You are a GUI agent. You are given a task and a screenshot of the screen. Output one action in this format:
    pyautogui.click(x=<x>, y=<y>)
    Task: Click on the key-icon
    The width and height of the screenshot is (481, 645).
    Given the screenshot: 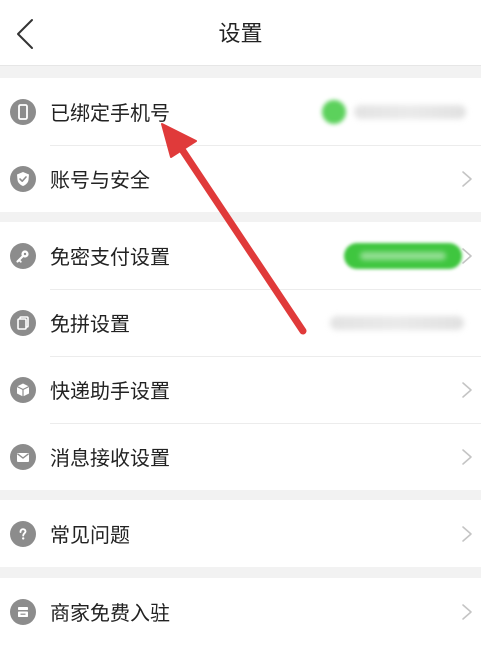 What is the action you would take?
    pyautogui.click(x=23, y=255)
    